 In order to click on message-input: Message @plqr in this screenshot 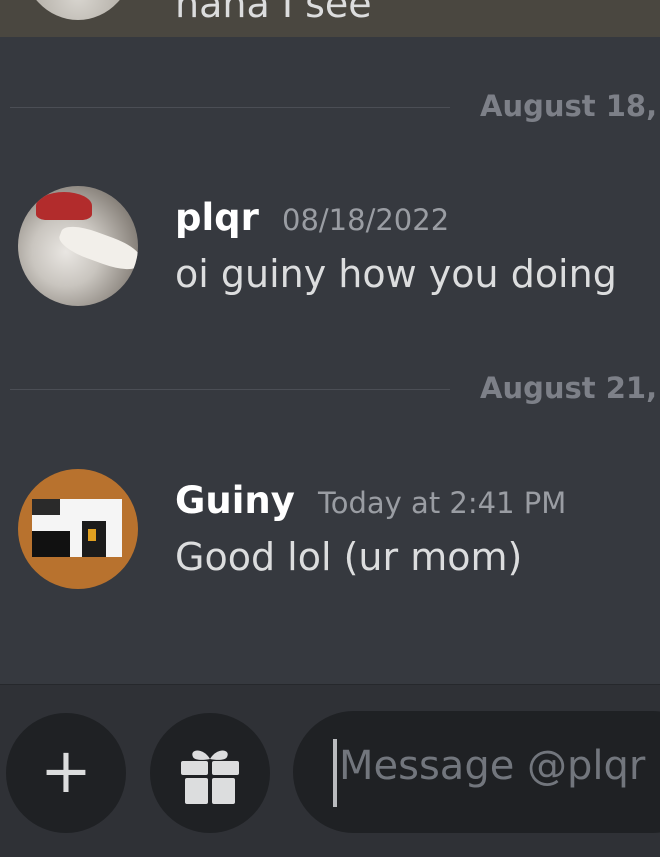, I will do `click(476, 772)`.